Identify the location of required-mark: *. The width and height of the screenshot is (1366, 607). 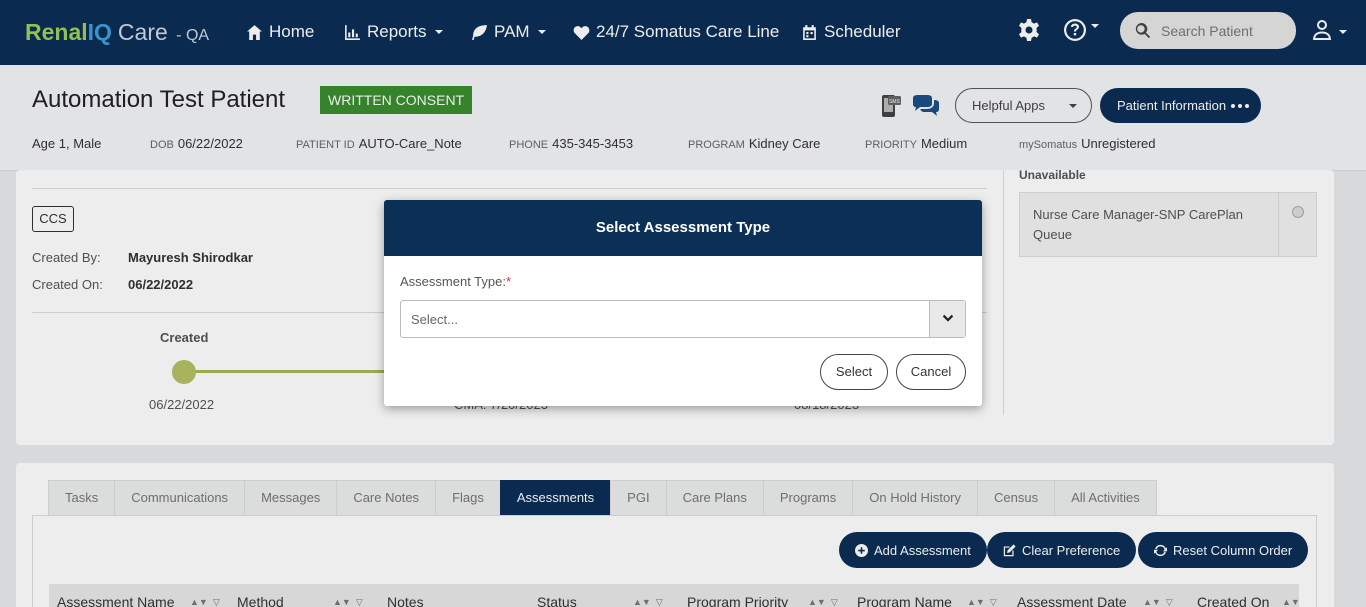
(508, 281).